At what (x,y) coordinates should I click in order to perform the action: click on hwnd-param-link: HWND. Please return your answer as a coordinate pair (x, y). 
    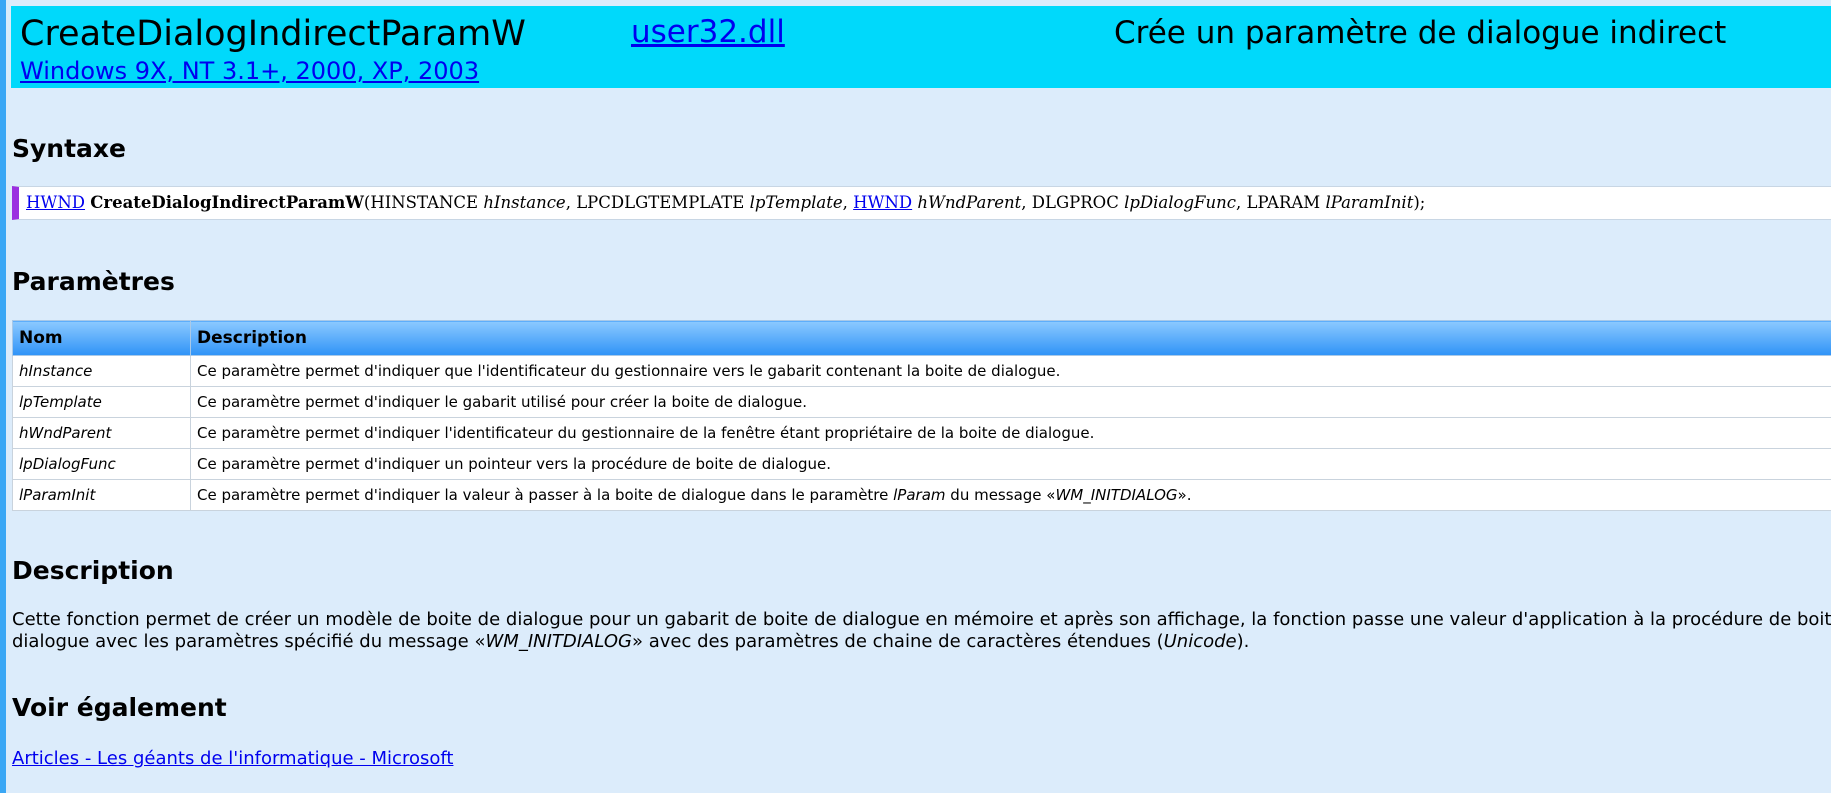
    Looking at the image, I should click on (882, 202).